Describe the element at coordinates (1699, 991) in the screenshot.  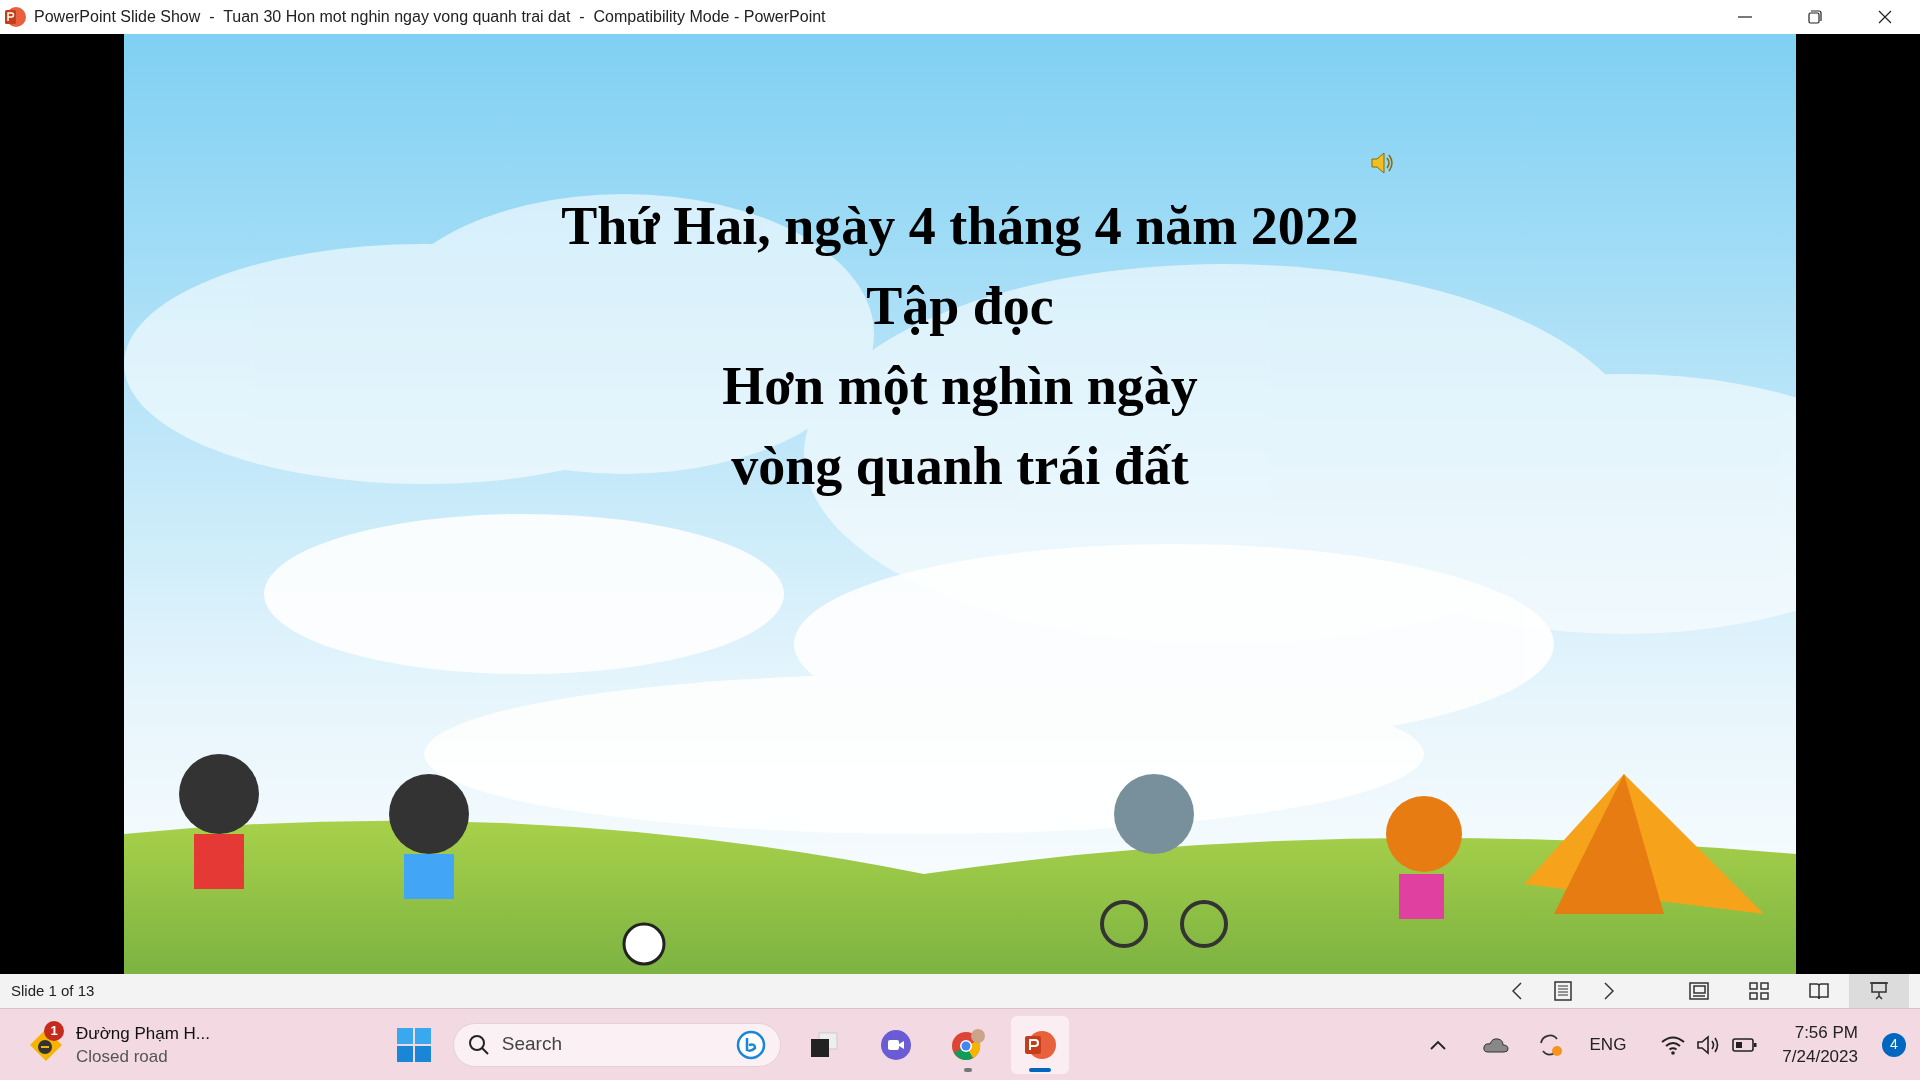
I see `normal-view-icon` at that location.